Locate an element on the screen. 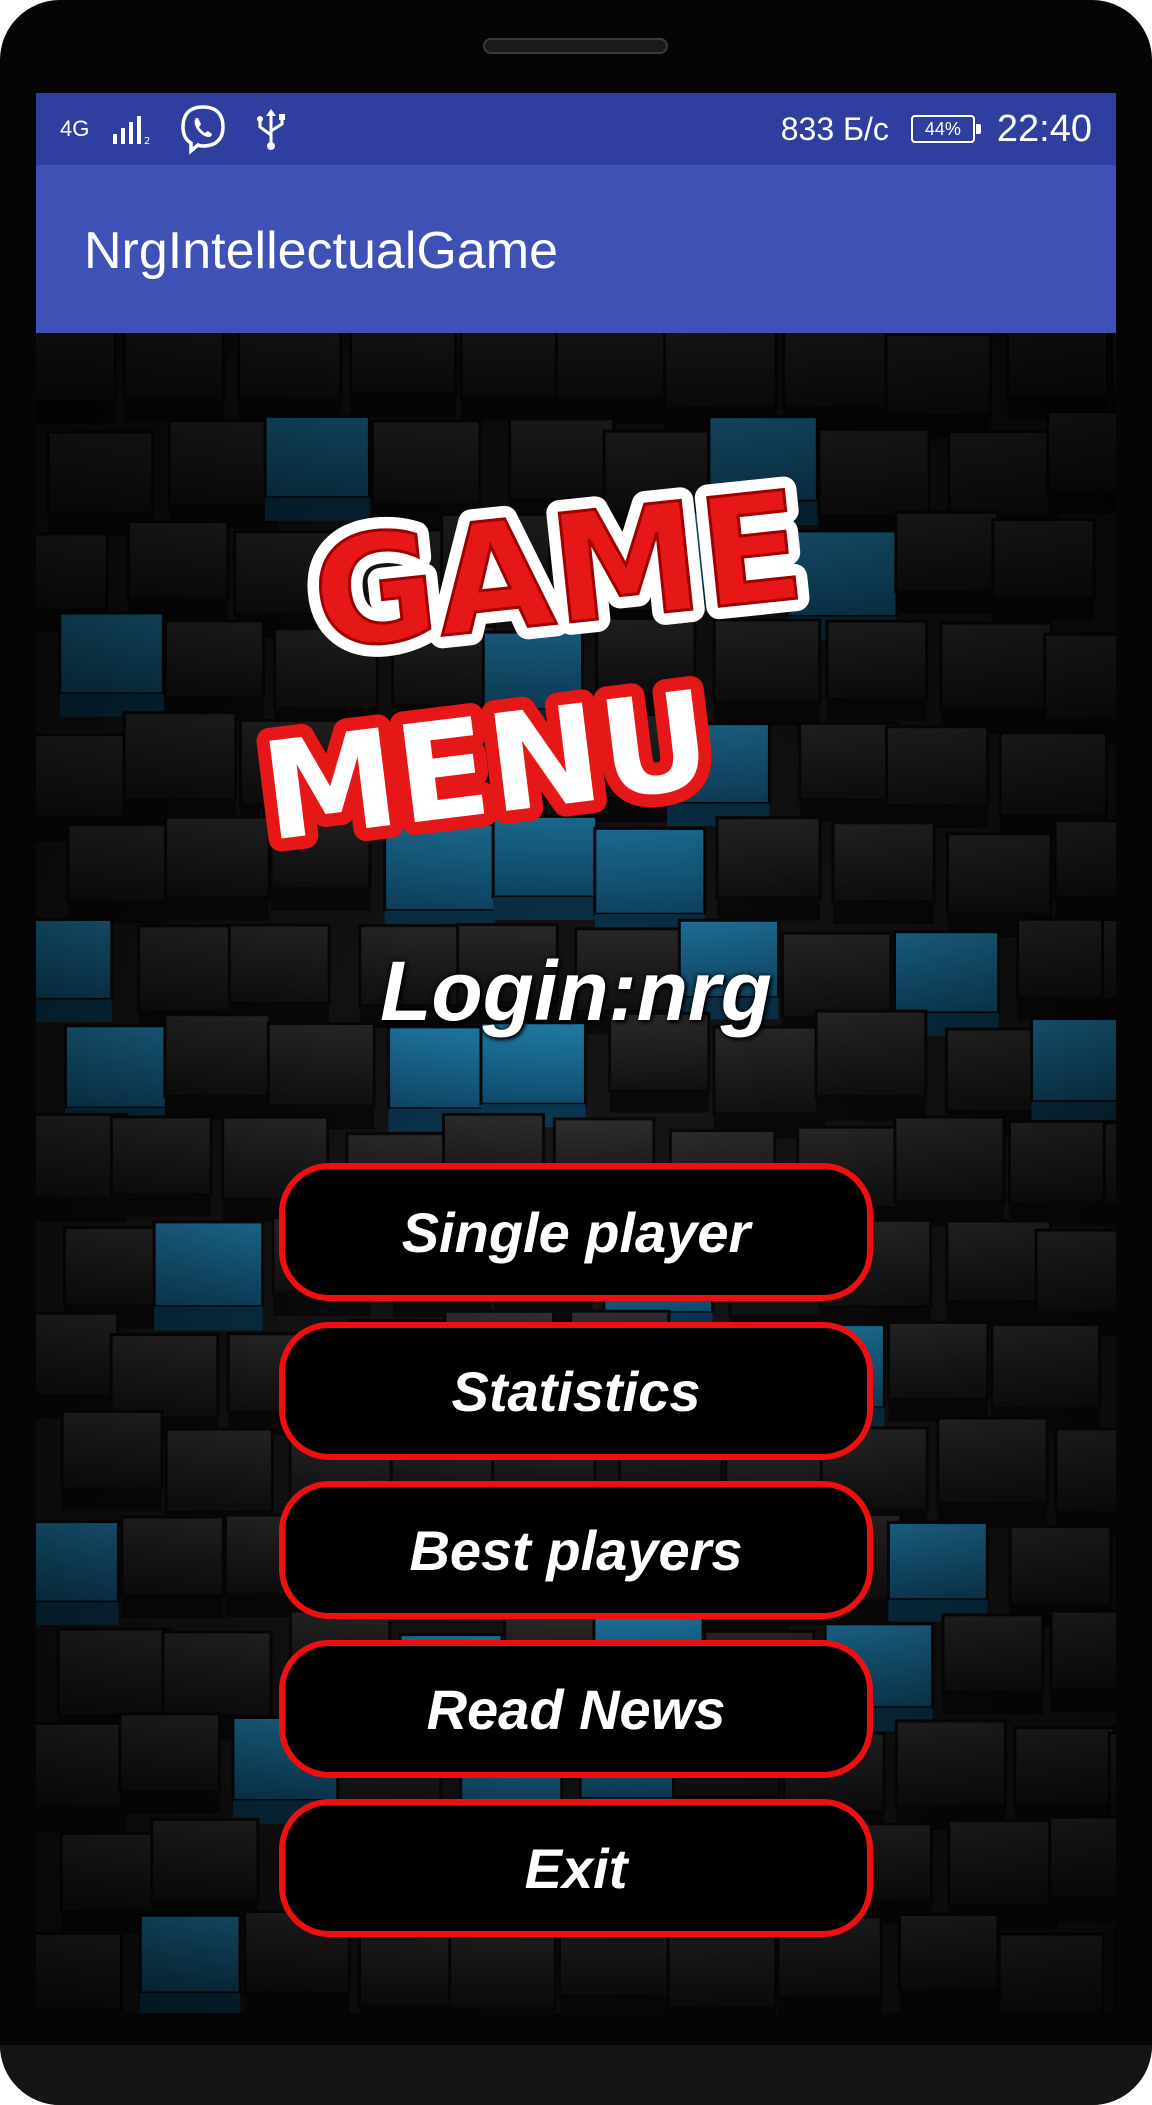  clock: 22:40 is located at coordinates (1044, 128).